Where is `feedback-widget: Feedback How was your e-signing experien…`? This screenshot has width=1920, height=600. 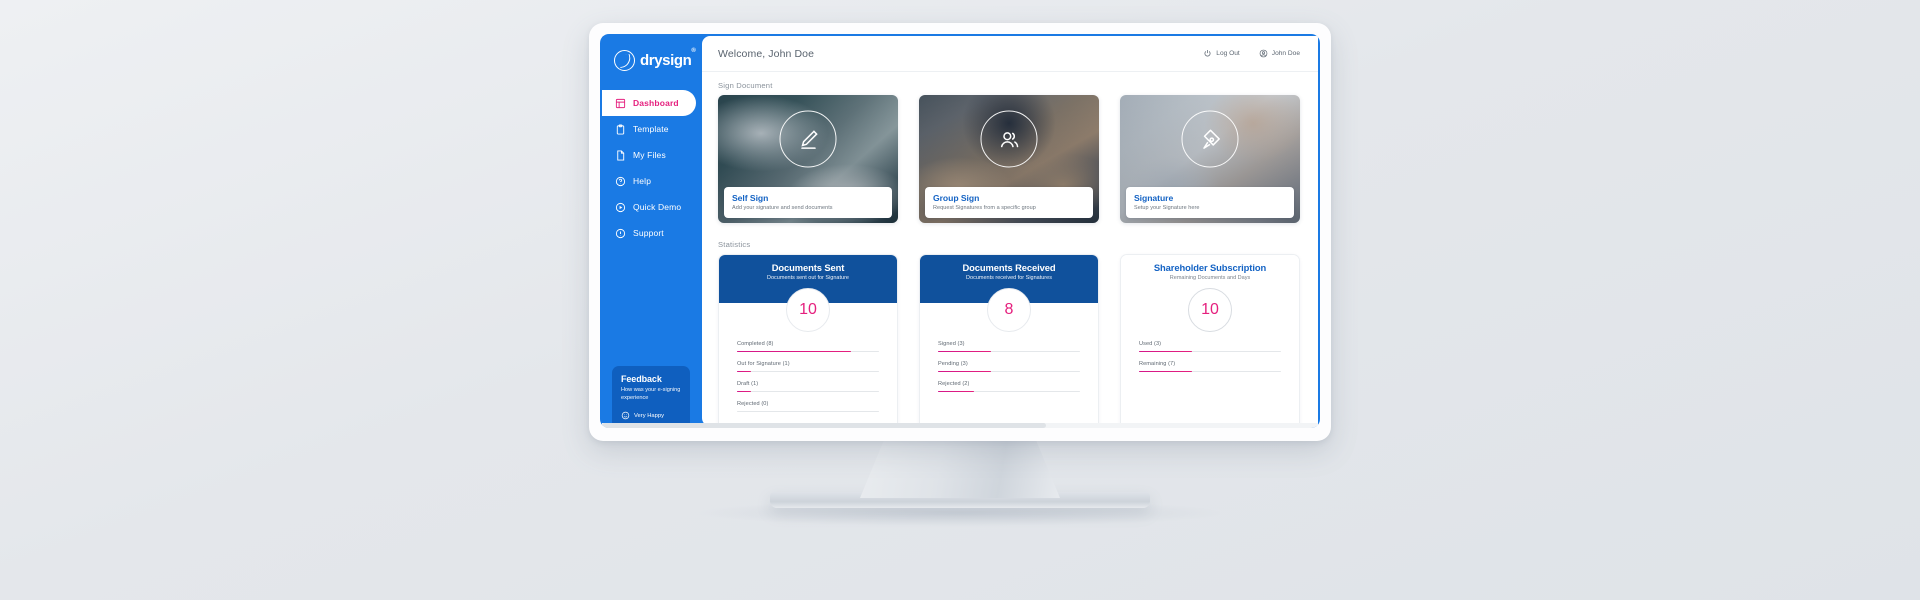
feedback-widget: Feedback How was your e-signing experien… is located at coordinates (651, 395).